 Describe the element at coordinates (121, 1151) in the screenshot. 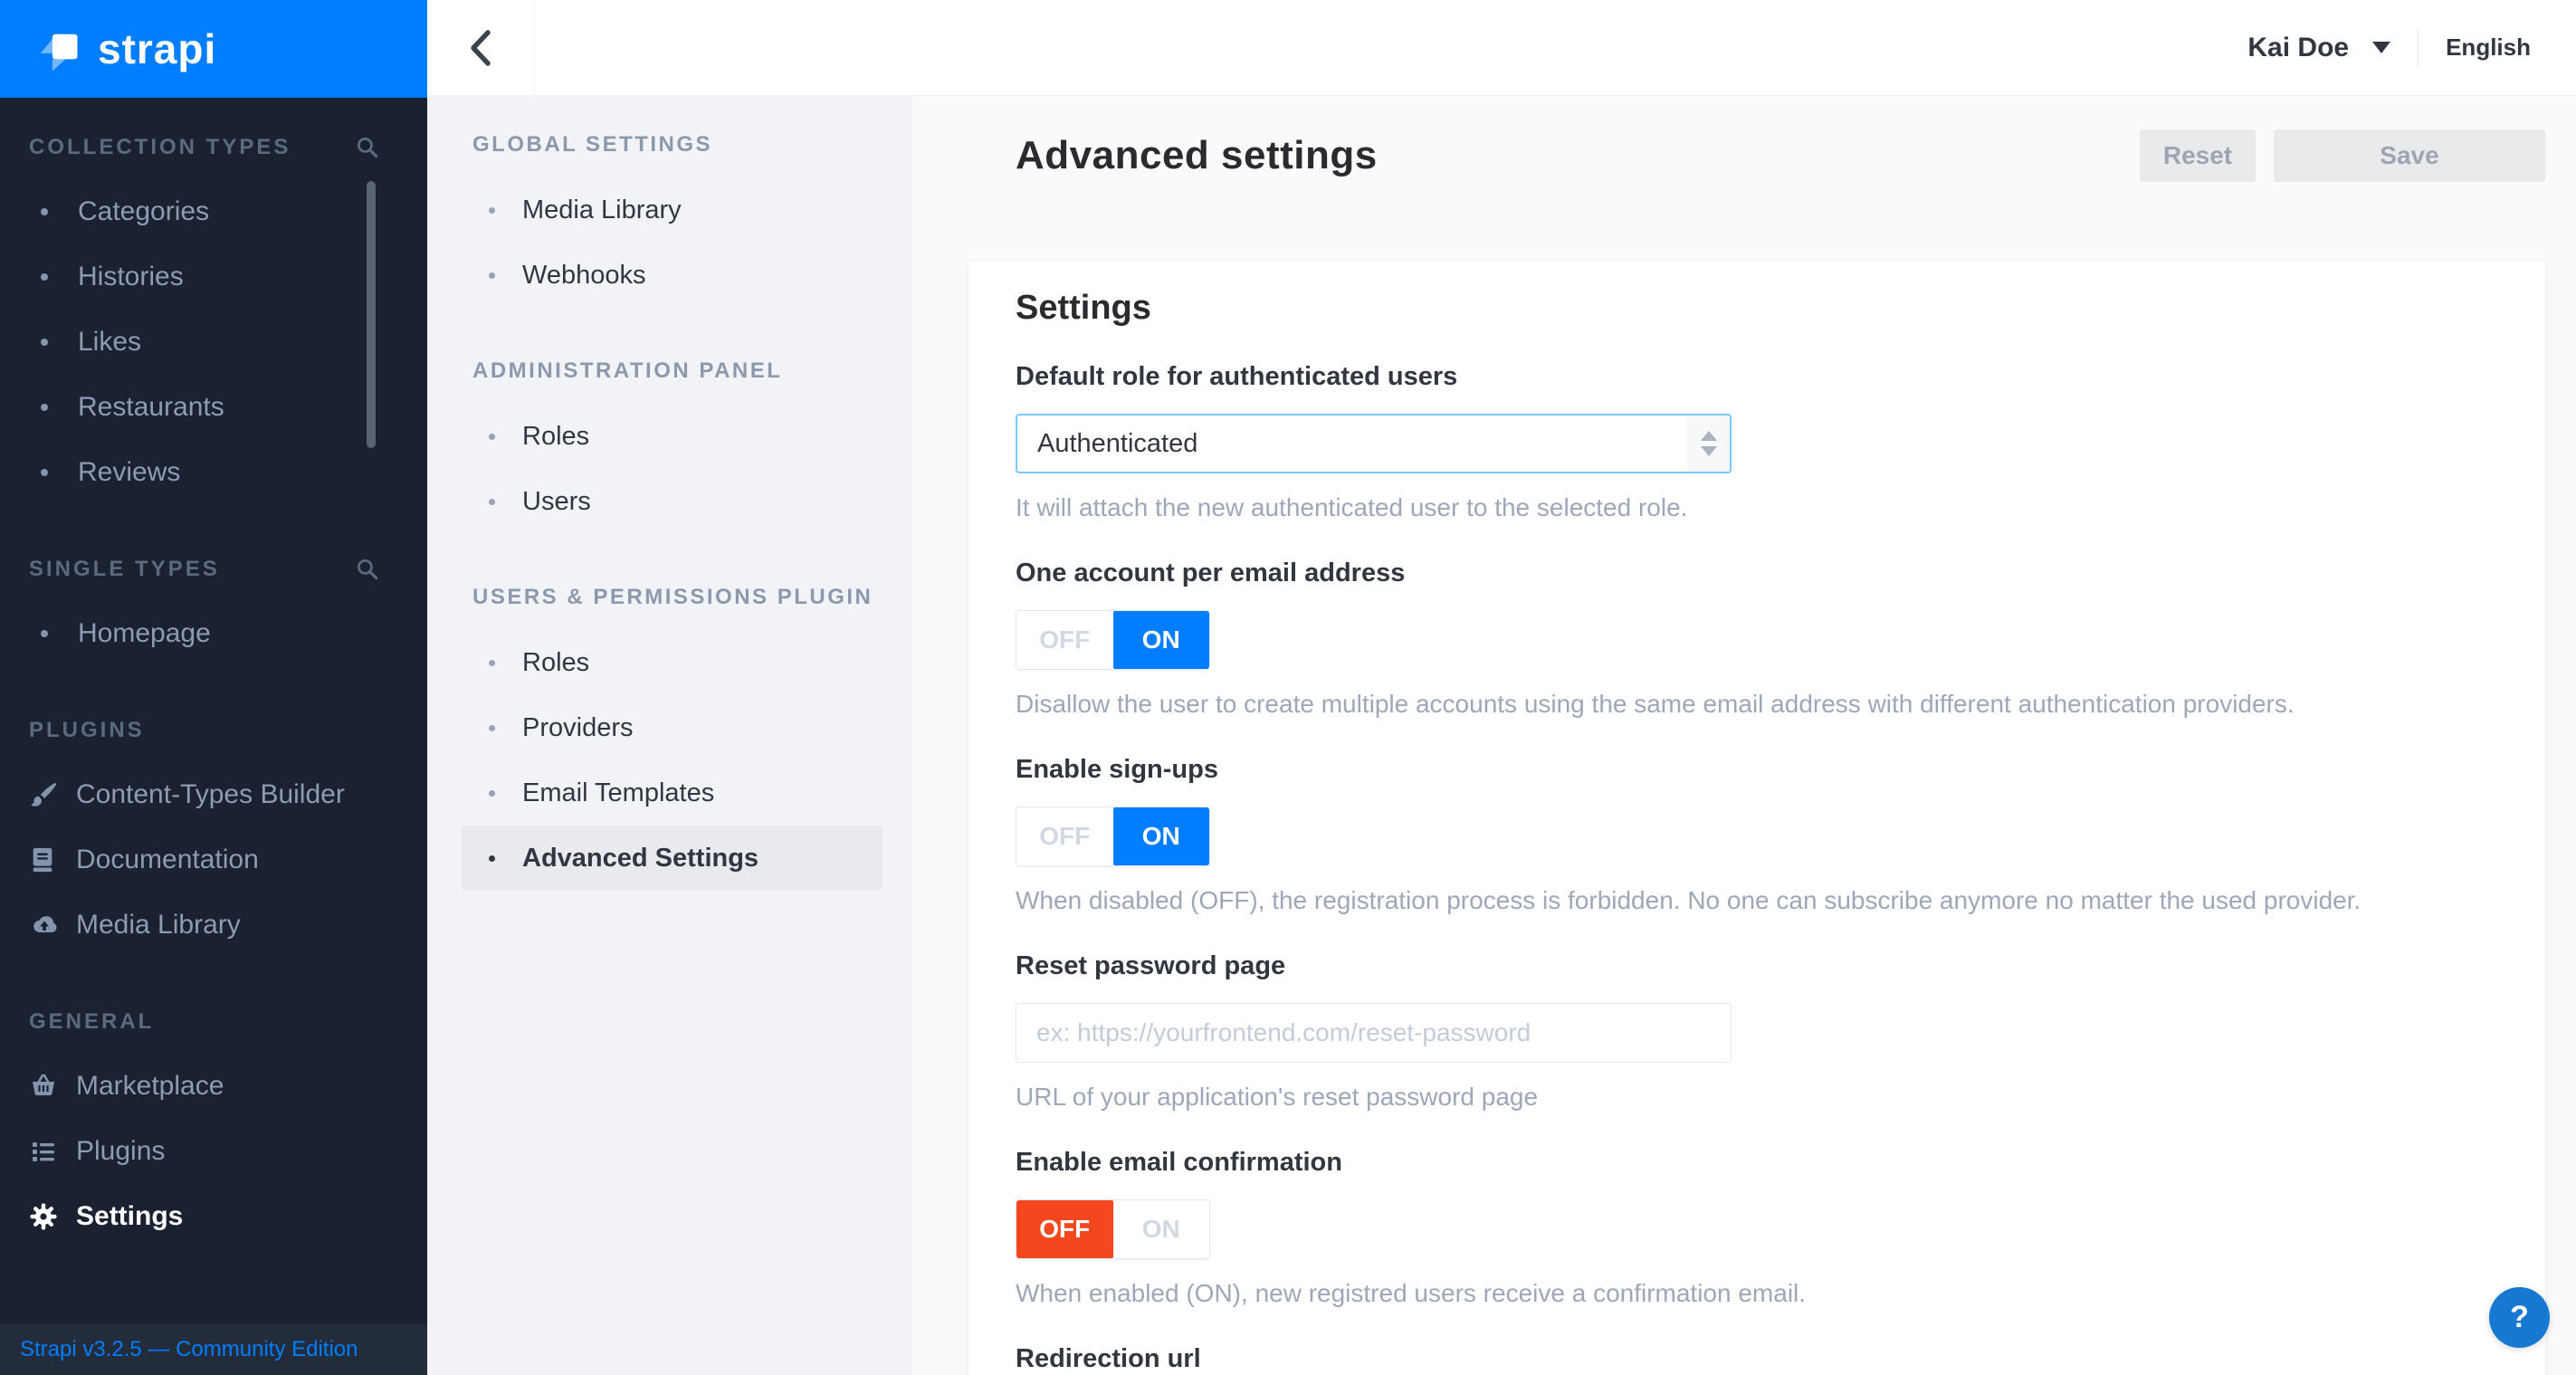

I see `sidebar-item-label: Plugins` at that location.